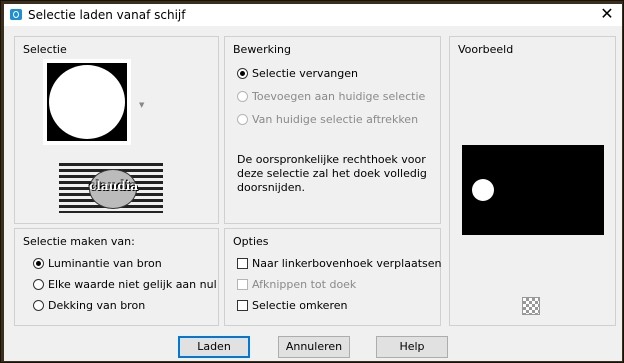 The height and width of the screenshot is (363, 624). Describe the element at coordinates (45, 49) in the screenshot. I see `selectie-title: Selectie` at that location.